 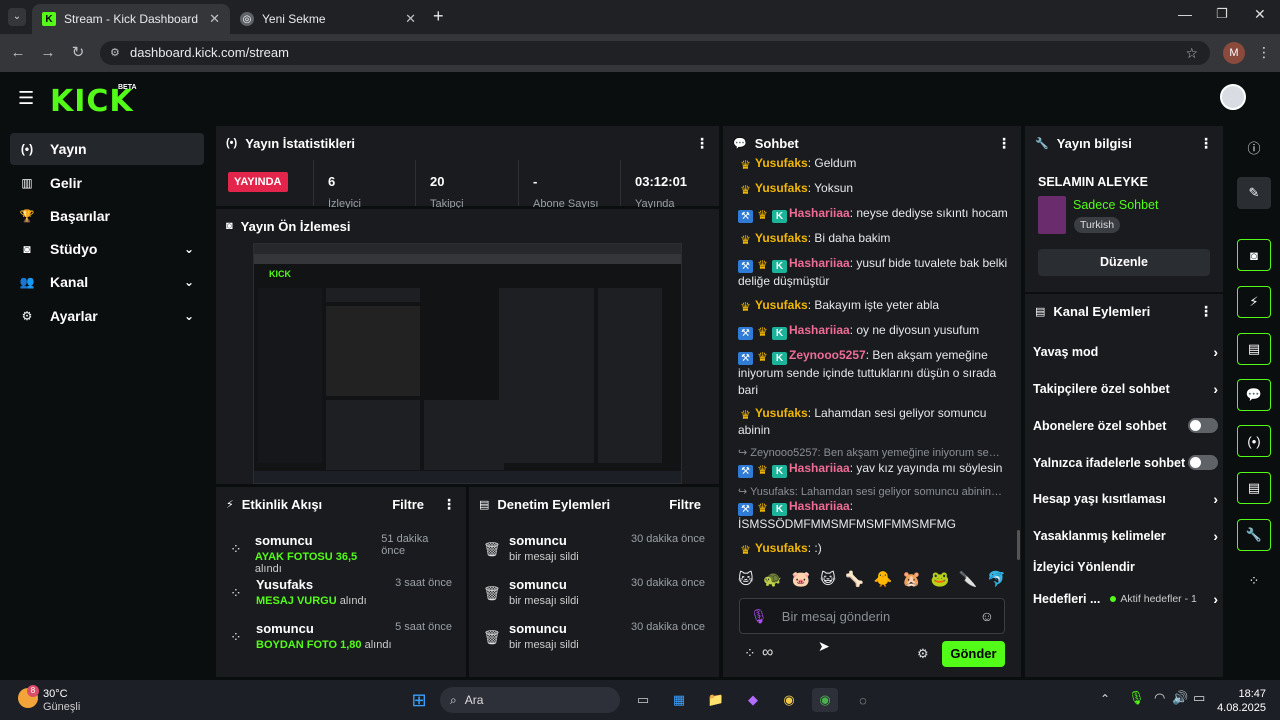 I want to click on sidebar-item-kanal: 👥 Kanal ⌄, so click(x=107, y=282).